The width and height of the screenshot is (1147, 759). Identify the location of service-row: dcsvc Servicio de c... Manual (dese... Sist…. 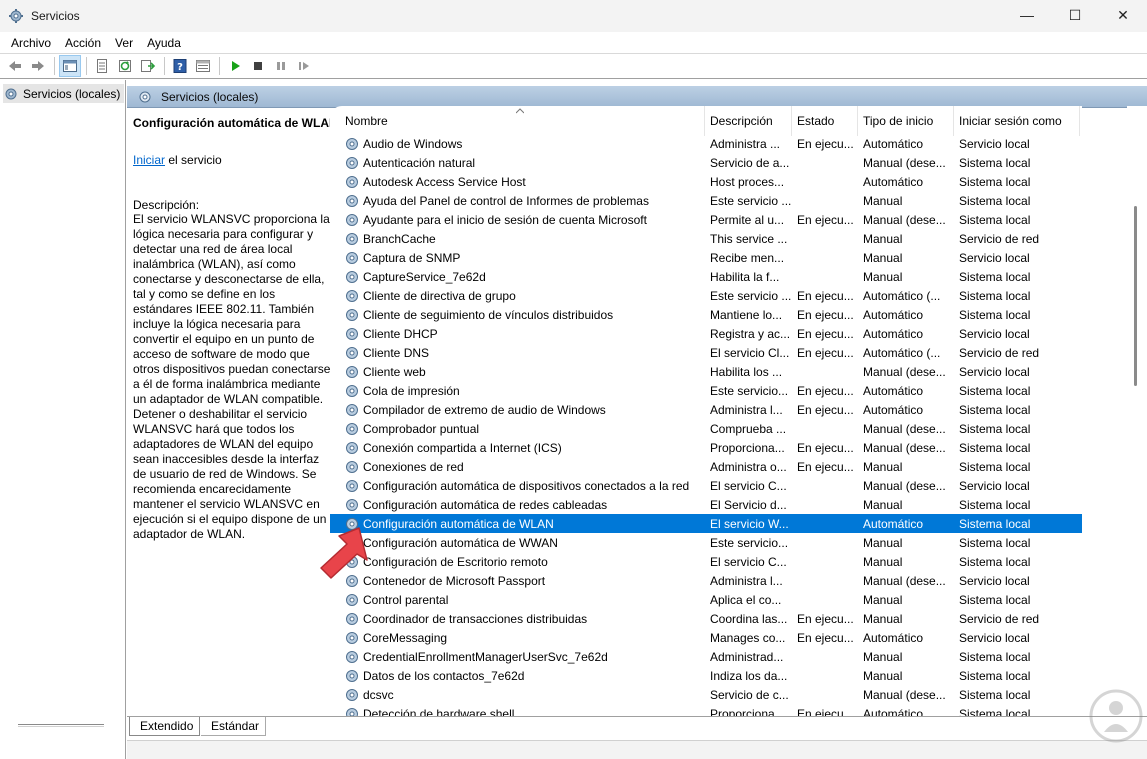
(706, 694).